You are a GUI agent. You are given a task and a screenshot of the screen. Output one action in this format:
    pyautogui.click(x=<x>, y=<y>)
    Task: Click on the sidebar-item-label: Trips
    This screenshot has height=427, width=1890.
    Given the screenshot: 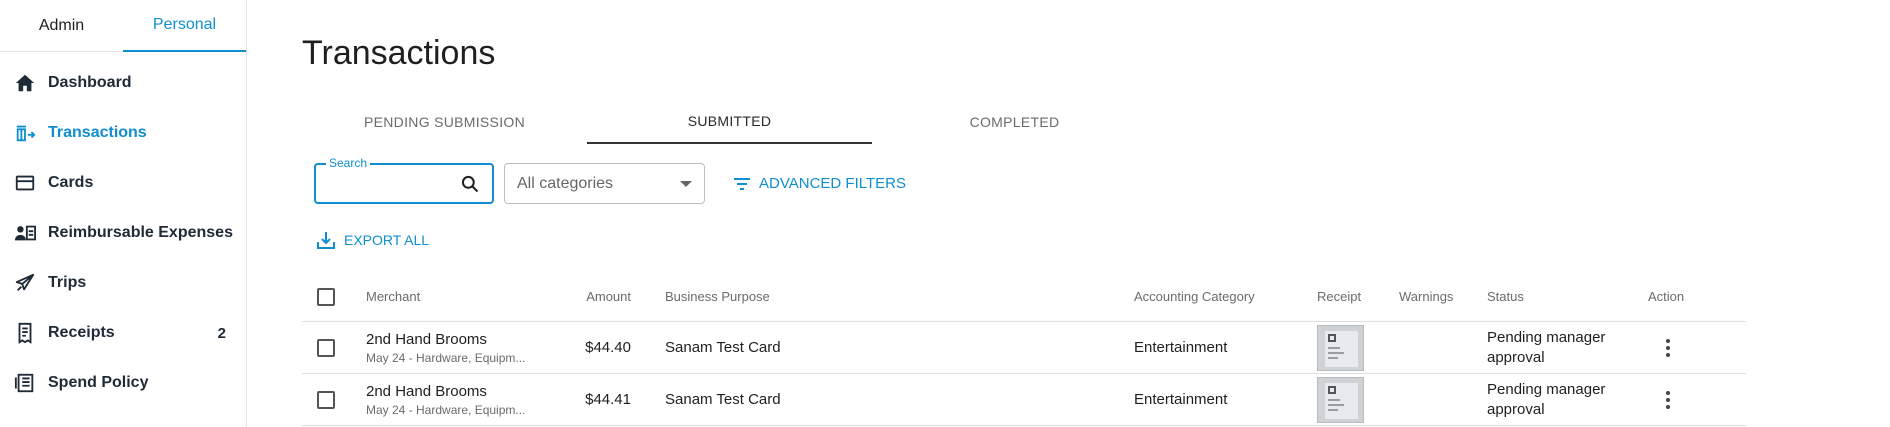 What is the action you would take?
    pyautogui.click(x=67, y=282)
    